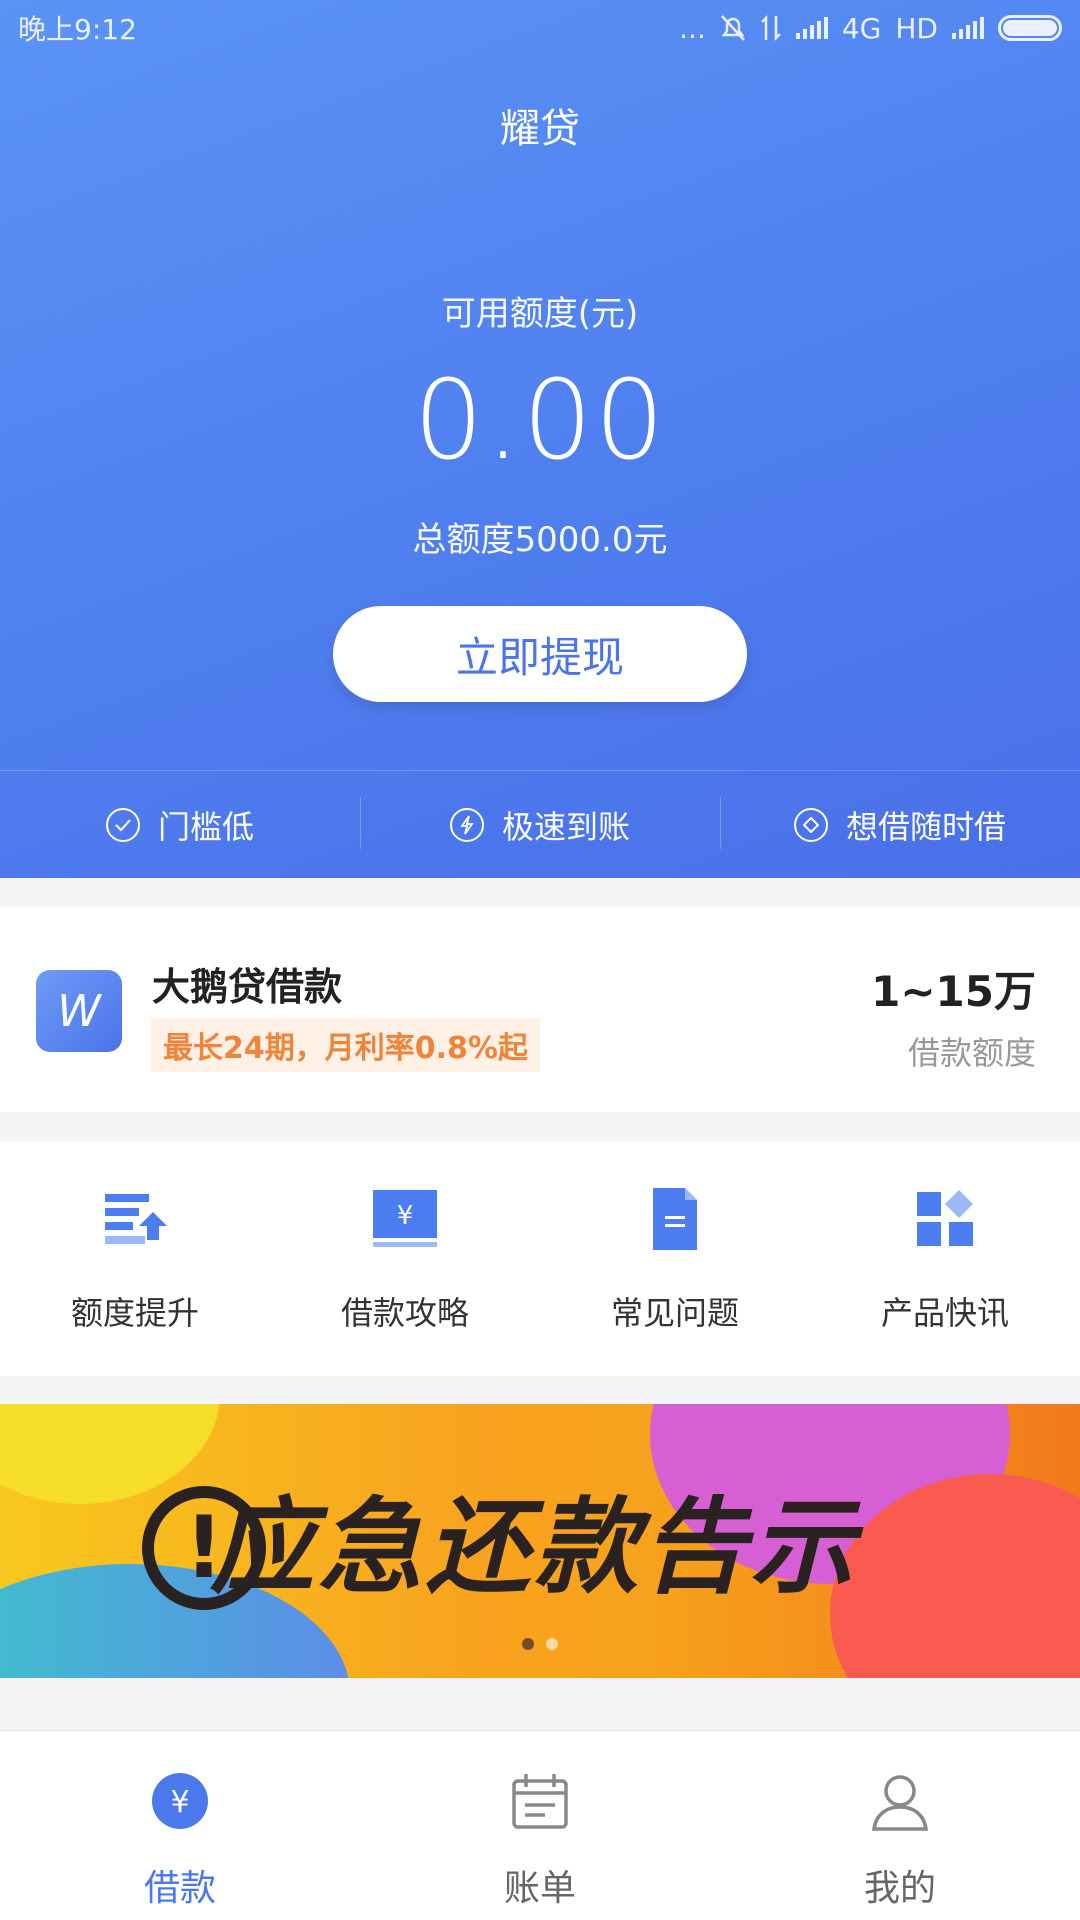  What do you see at coordinates (552, 1644) in the screenshot?
I see `carousel-dot` at bounding box center [552, 1644].